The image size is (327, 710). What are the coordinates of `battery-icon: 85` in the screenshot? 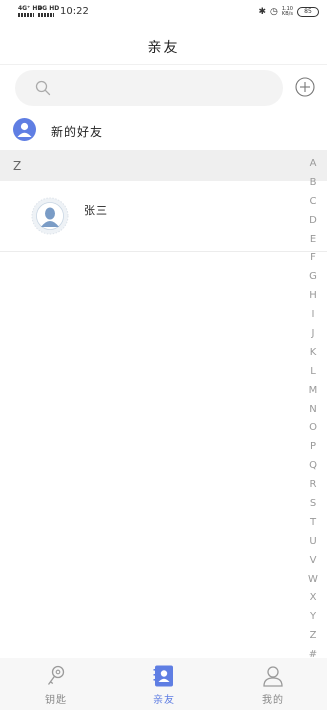 It's located at (308, 12).